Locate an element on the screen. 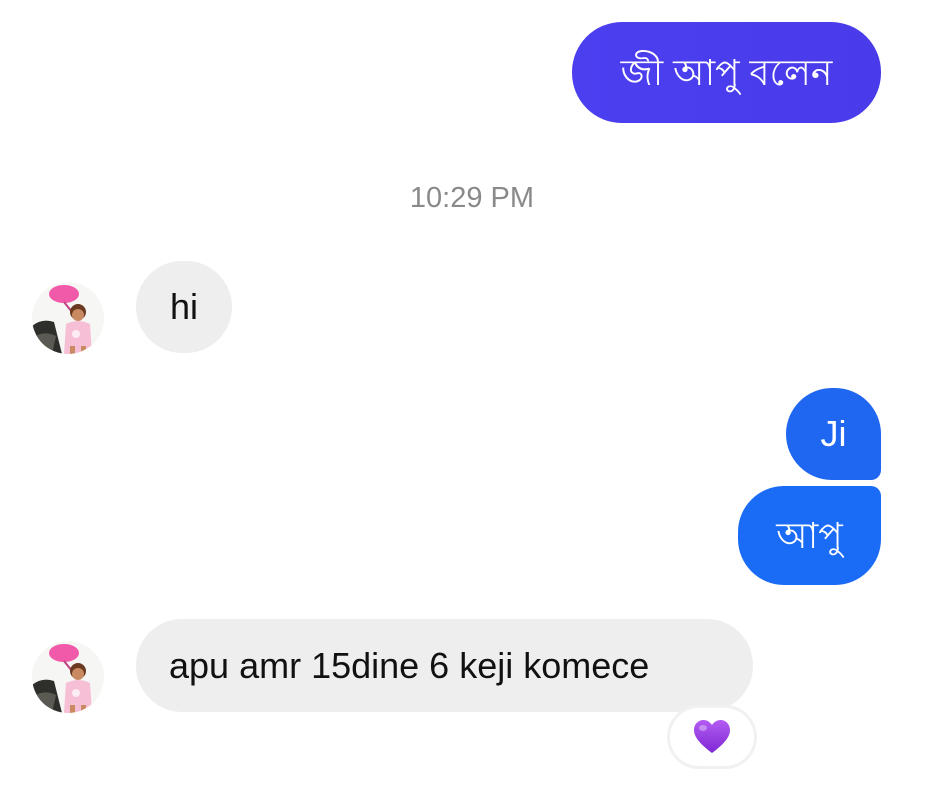  message-text: জী আপু বলেন is located at coordinates (726, 72).